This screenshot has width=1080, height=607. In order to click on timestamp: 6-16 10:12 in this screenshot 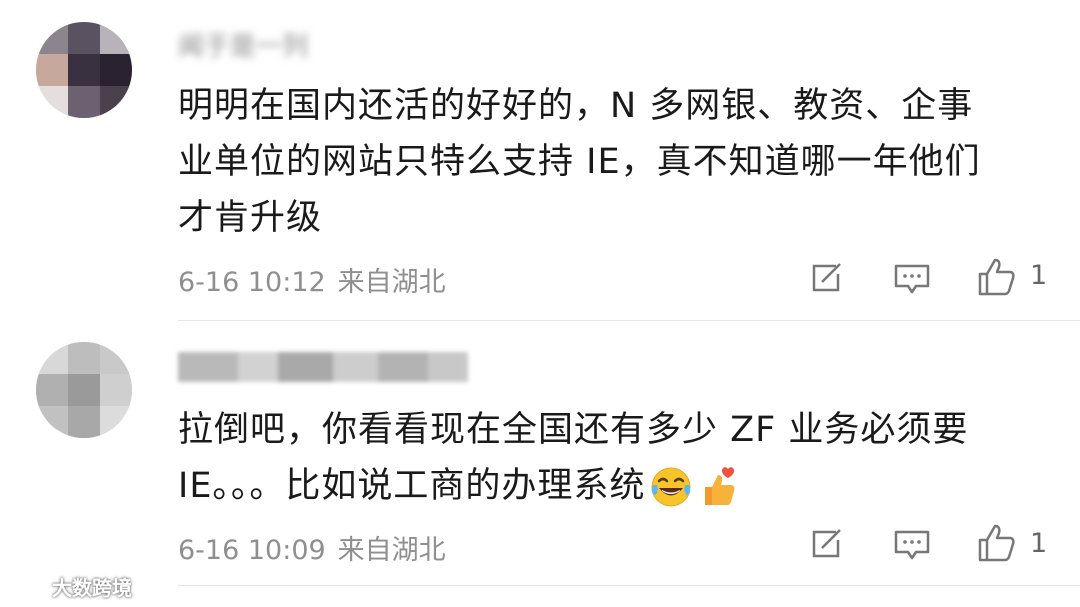, I will do `click(252, 282)`.